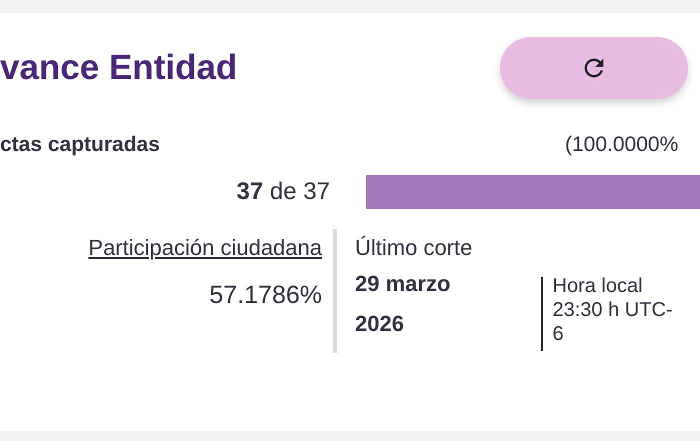 Image resolution: width=700 pixels, height=441 pixels. What do you see at coordinates (414, 248) in the screenshot?
I see `last-cut-label: Último corte` at bounding box center [414, 248].